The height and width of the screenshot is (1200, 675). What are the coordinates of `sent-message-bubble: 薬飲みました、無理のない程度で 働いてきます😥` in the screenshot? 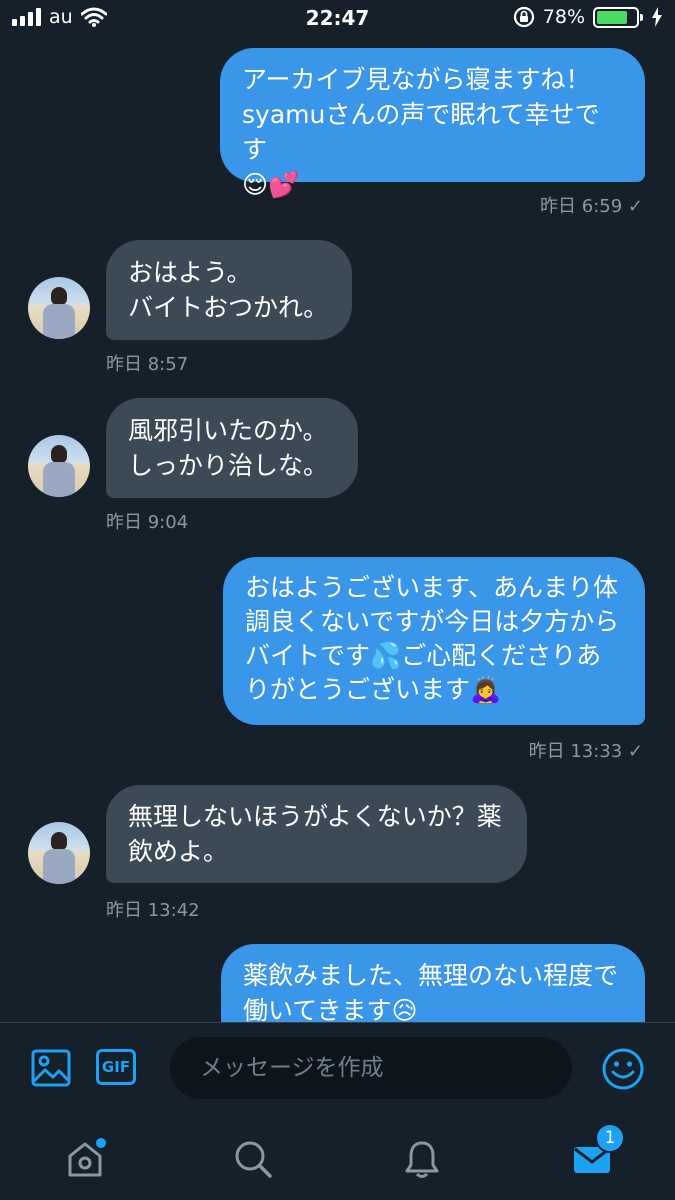 It's located at (433, 983).